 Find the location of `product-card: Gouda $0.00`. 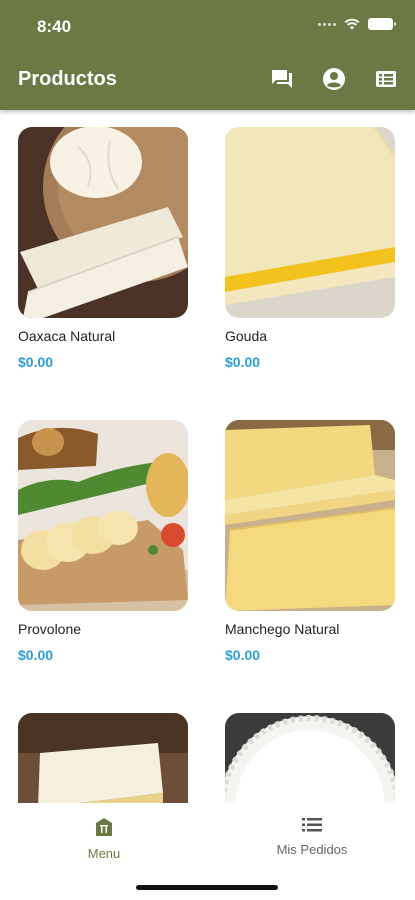

product-card: Gouda $0.00 is located at coordinates (310, 248).